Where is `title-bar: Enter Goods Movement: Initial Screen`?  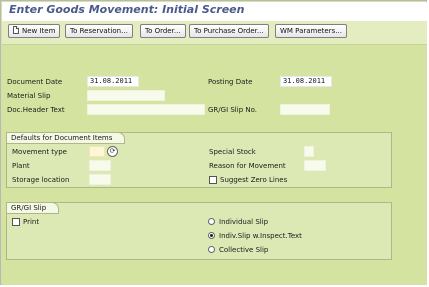 title-bar: Enter Goods Movement: Initial Screen is located at coordinates (214, 11).